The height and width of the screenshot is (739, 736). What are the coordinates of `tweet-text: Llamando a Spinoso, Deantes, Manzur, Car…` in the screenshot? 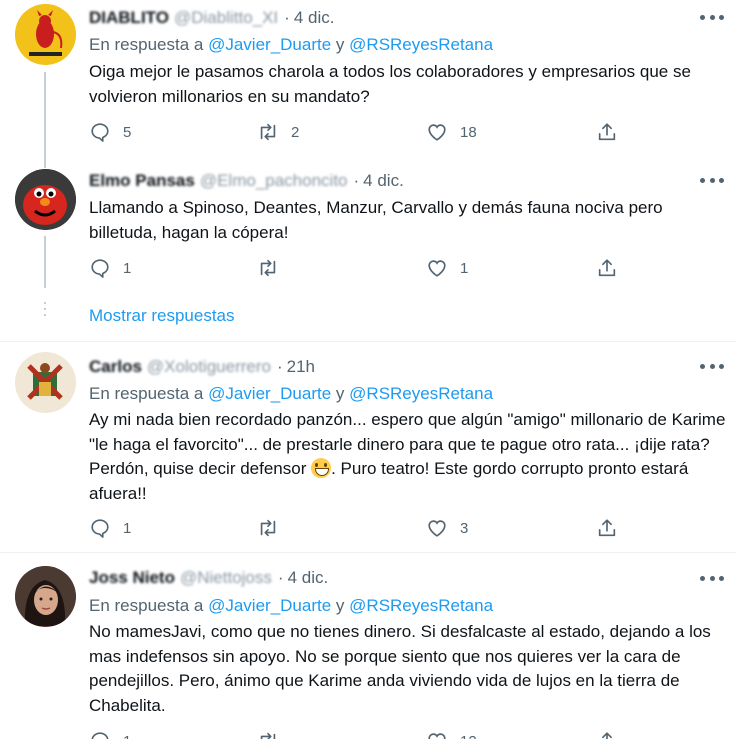 It's located at (376, 220).